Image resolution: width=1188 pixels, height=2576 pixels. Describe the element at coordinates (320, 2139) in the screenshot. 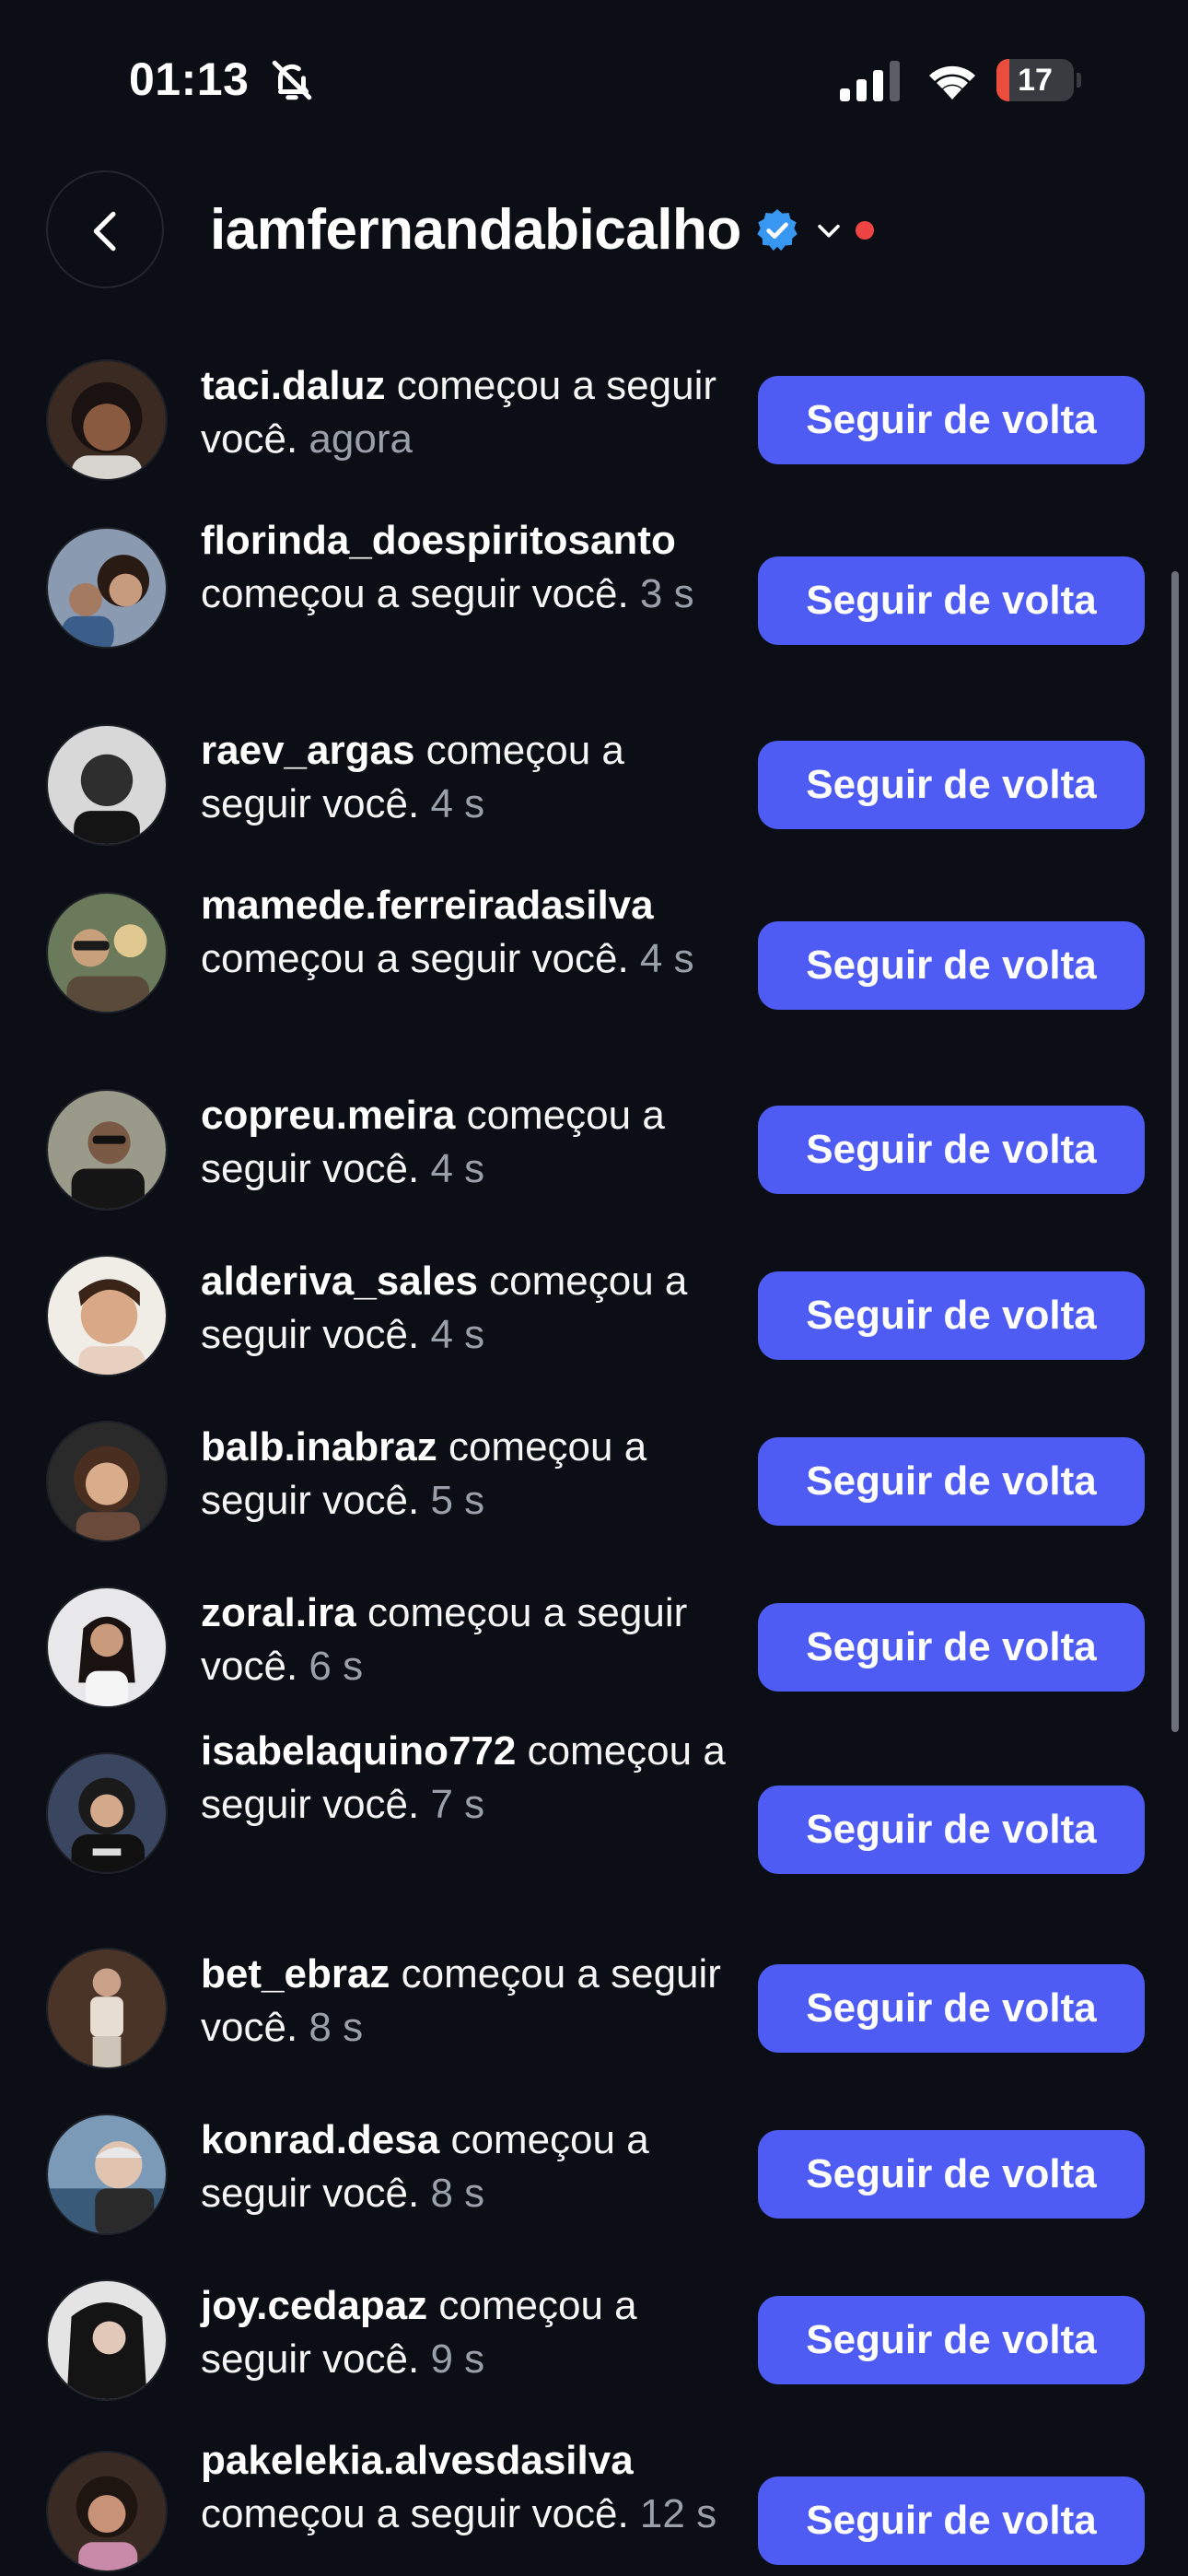

I see `username: konrad.desa` at that location.